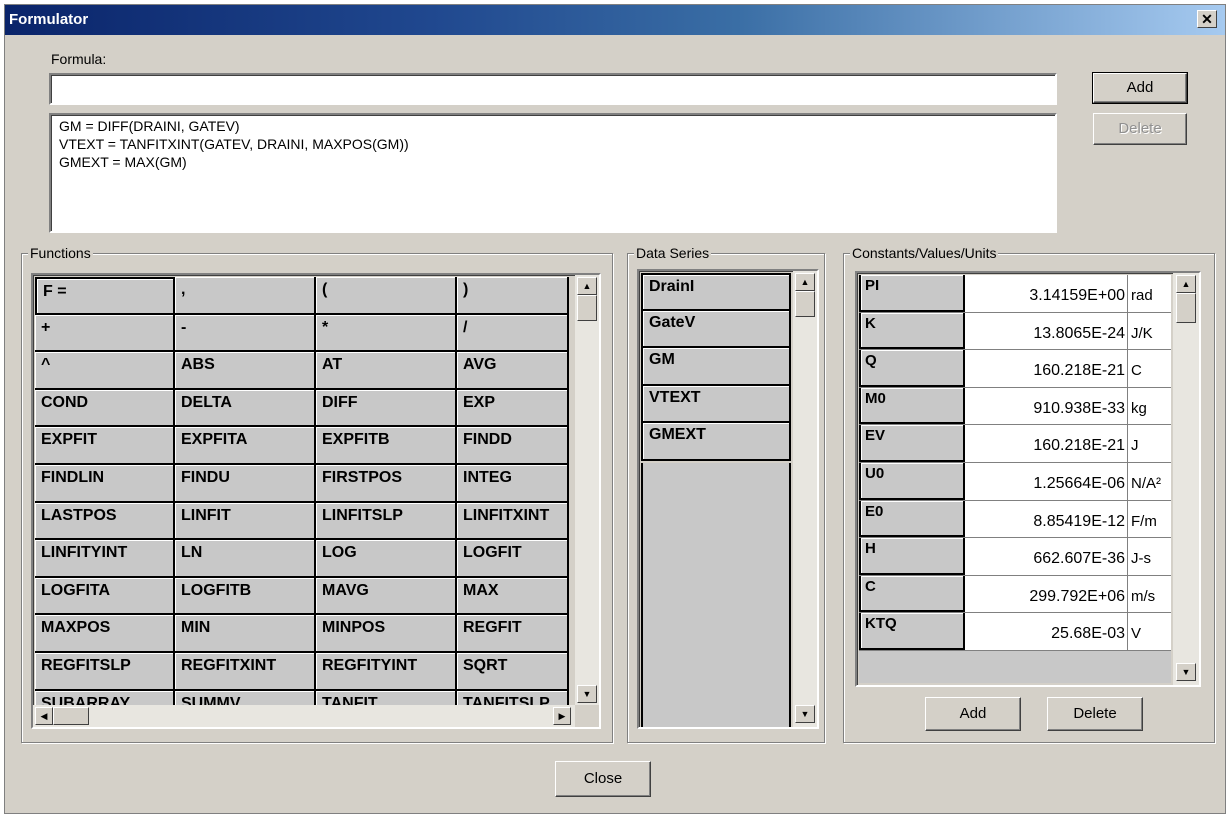 The height and width of the screenshot is (817, 1228). I want to click on constant-name: E0, so click(912, 519).